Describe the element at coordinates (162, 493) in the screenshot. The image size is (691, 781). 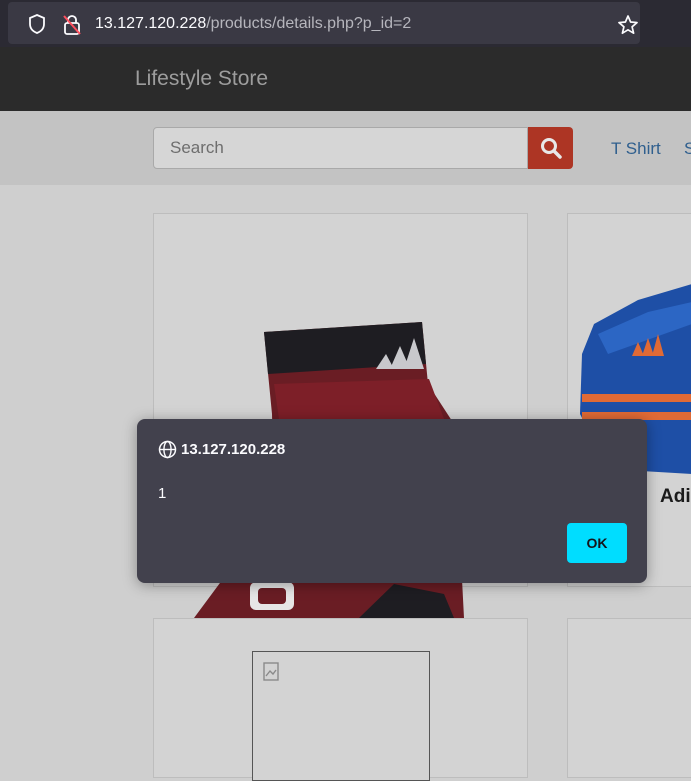
I see `dialog-message: 1` at that location.